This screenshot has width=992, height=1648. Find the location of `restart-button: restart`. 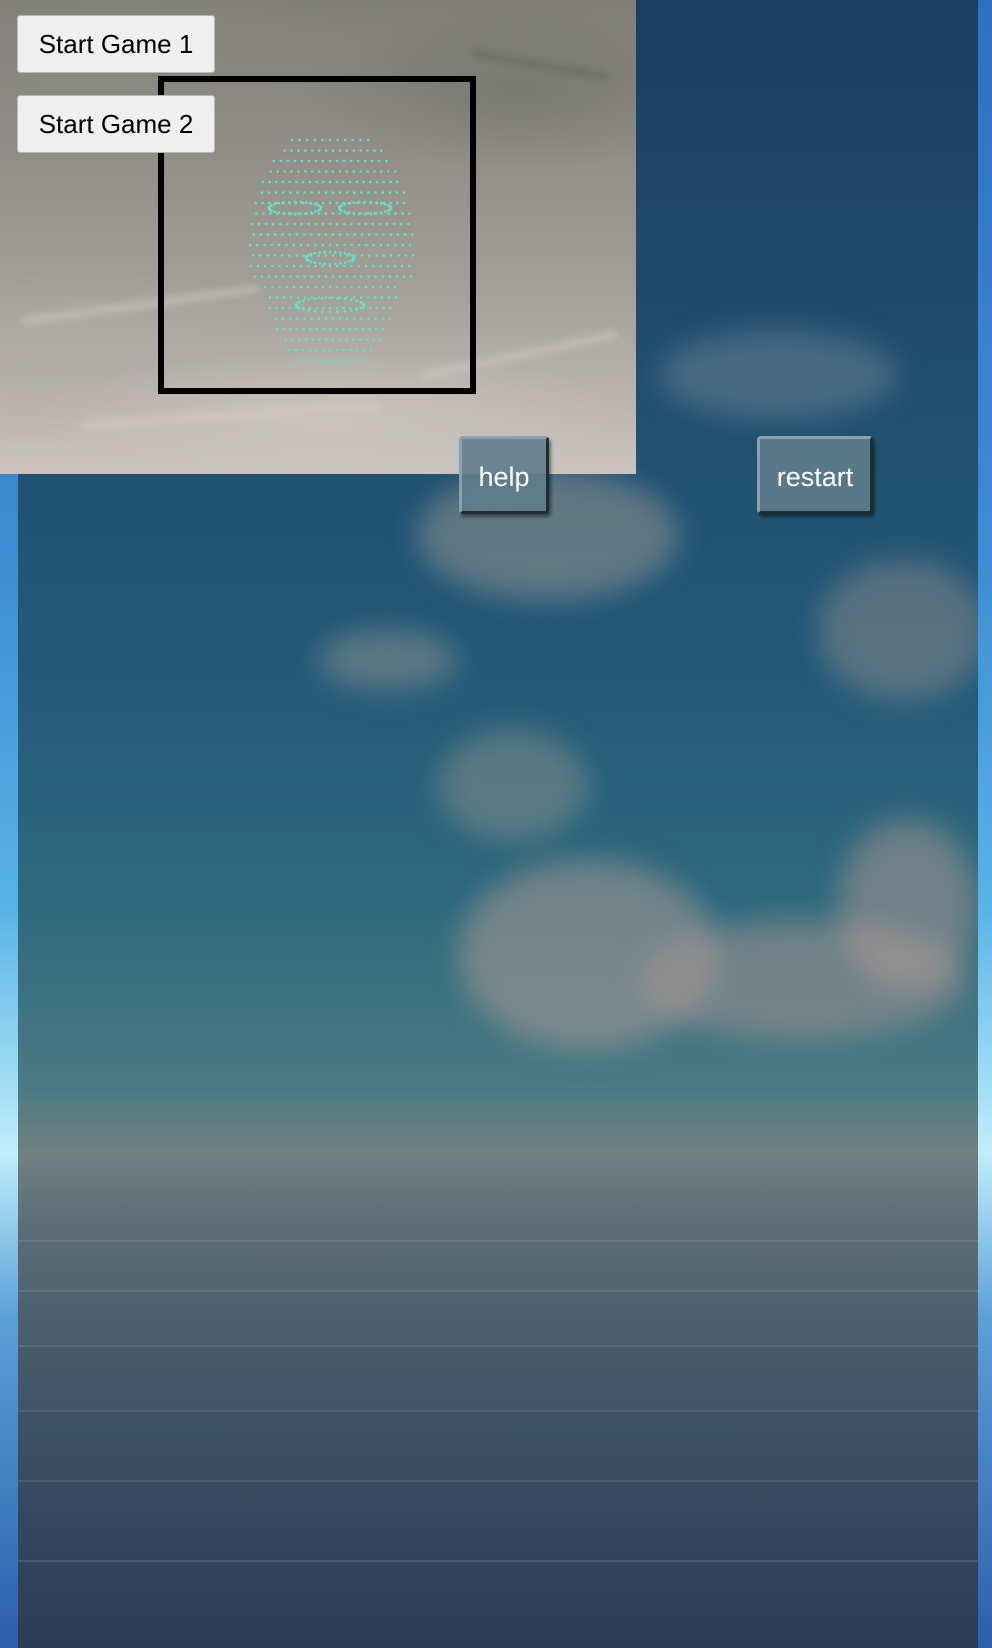

restart-button: restart is located at coordinates (815, 475).